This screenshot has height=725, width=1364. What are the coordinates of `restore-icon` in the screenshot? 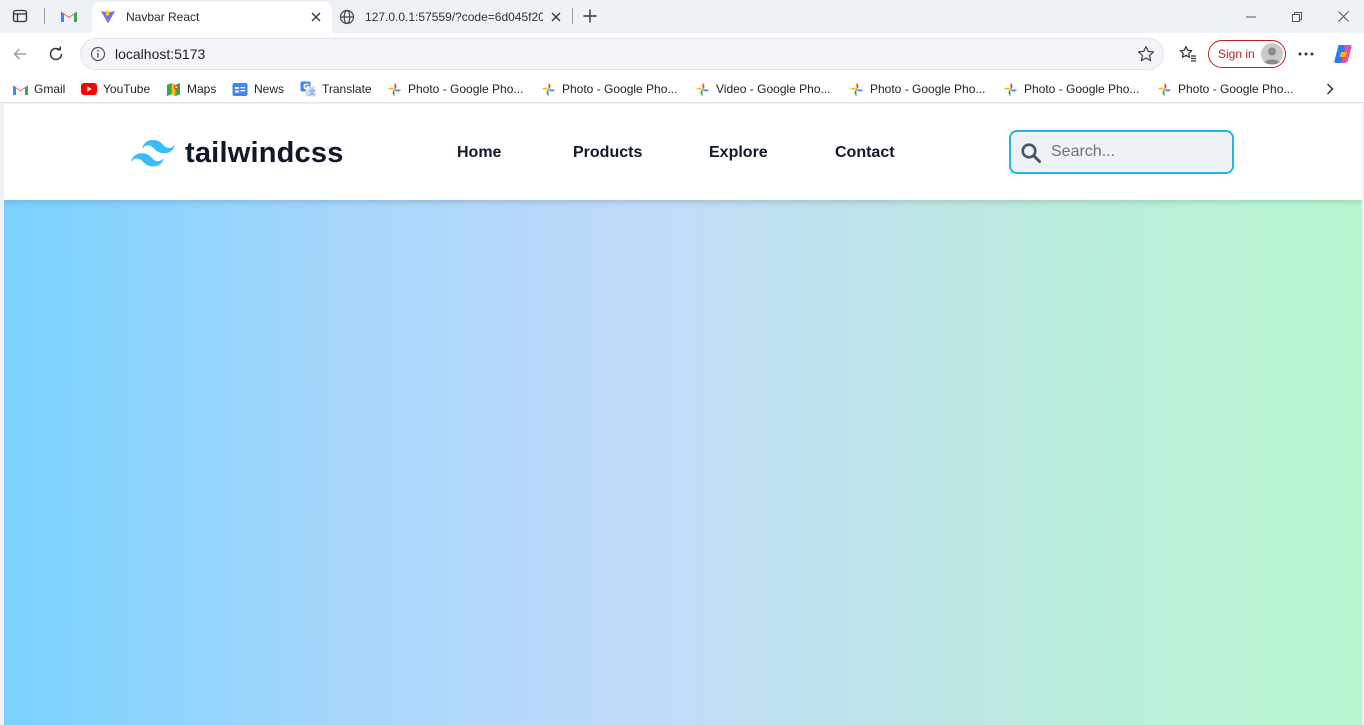 It's located at (1297, 16).